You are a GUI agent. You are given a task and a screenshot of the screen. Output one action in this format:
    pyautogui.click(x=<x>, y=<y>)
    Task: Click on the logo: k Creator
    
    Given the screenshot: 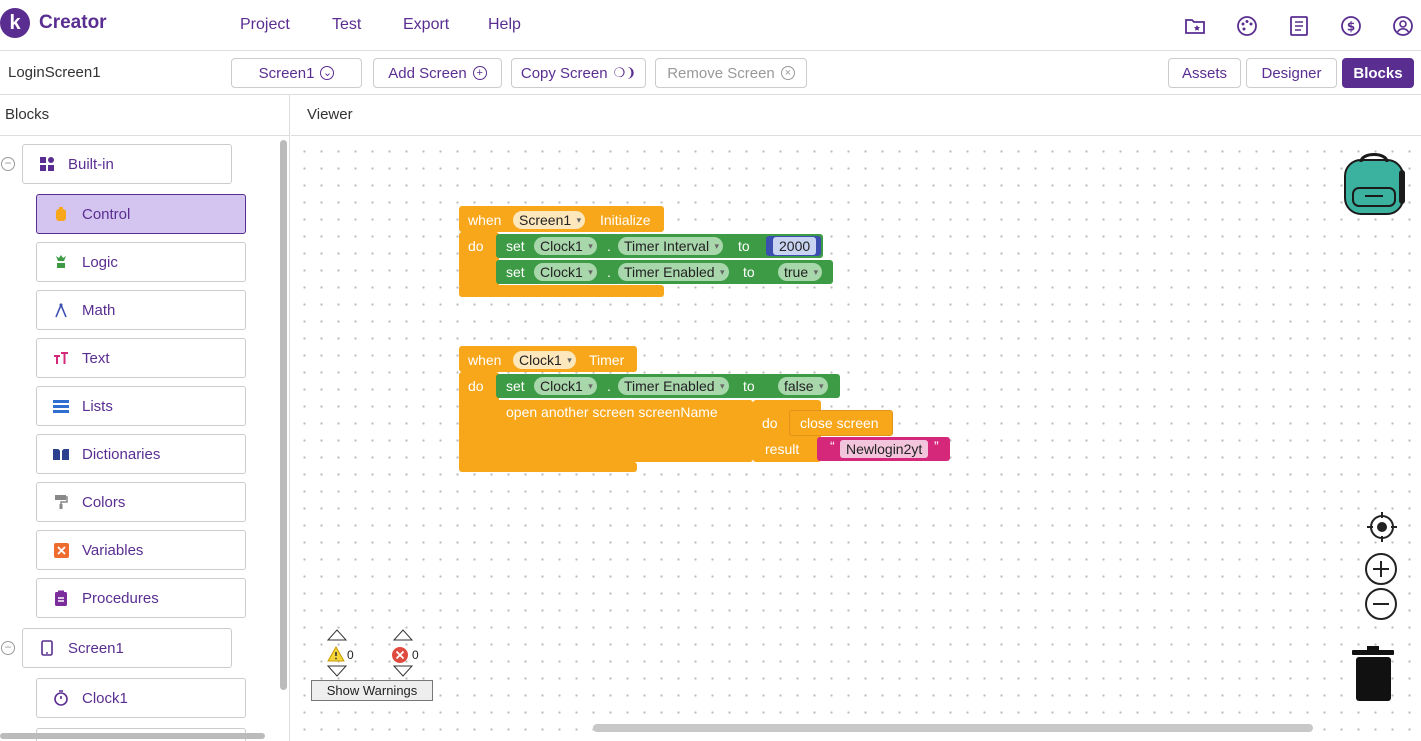 What is the action you would take?
    pyautogui.click(x=53, y=23)
    